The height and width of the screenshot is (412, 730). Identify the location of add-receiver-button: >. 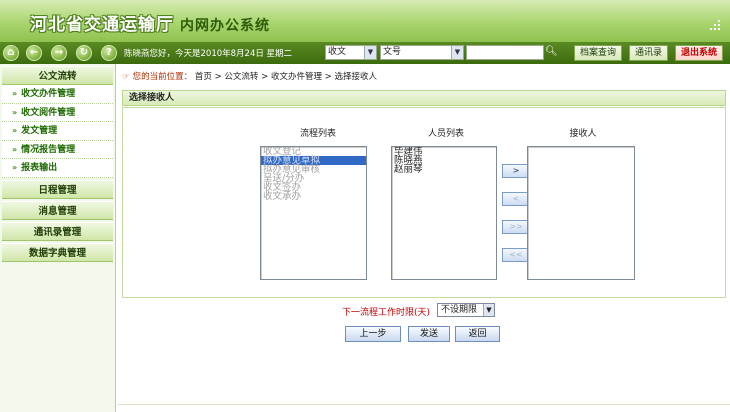
(516, 171).